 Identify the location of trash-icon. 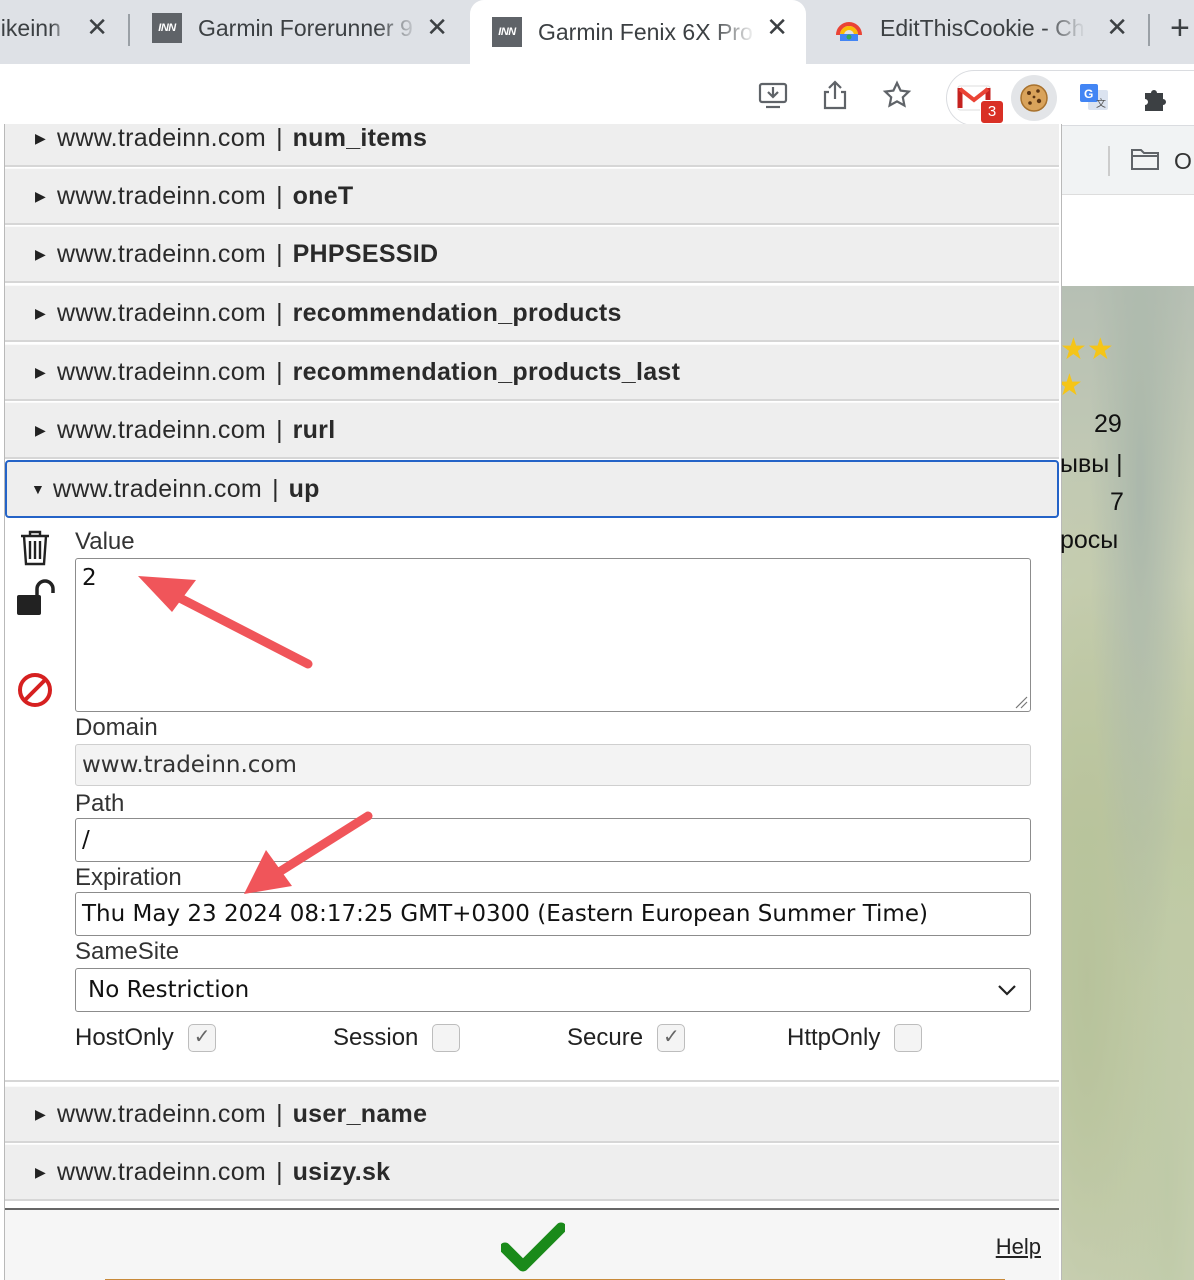
(35, 548).